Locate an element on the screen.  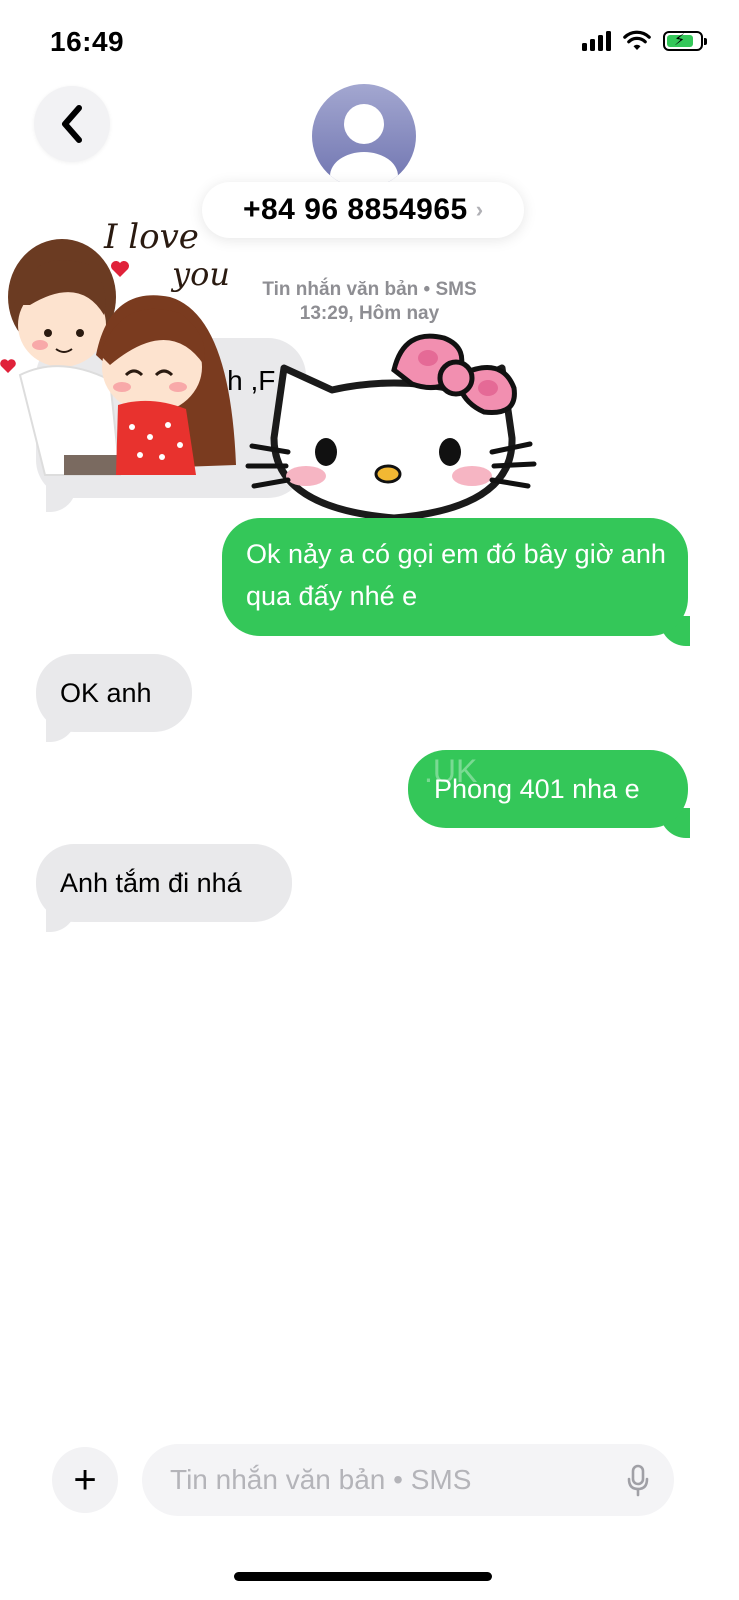
contact-avatar is located at coordinates (364, 136).